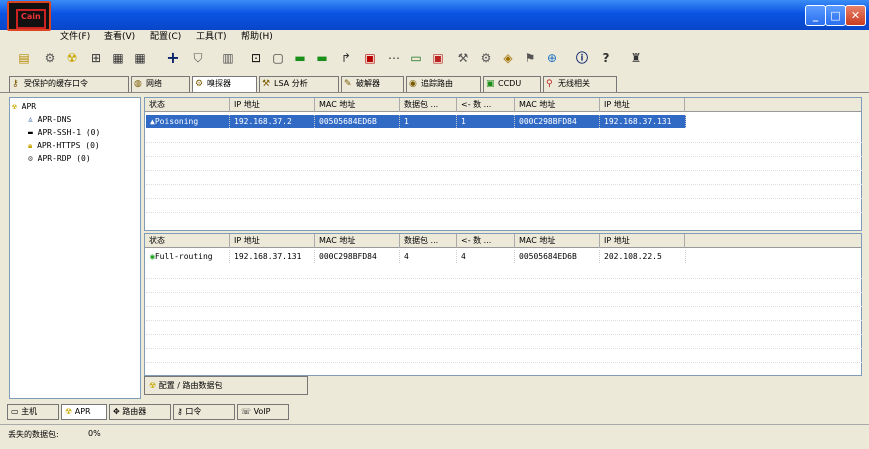 The image size is (869, 449). I want to click on btab-hosts: ▭ 主机, so click(33, 412).